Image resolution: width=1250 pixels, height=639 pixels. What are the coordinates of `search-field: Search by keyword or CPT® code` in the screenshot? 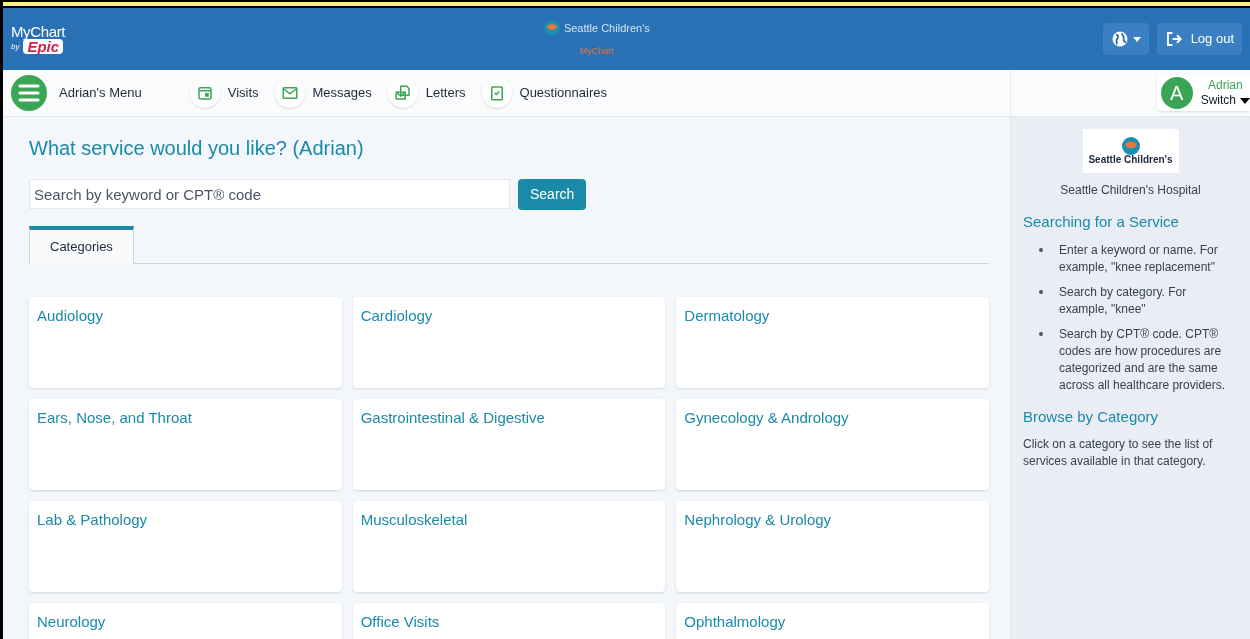 It's located at (269, 194).